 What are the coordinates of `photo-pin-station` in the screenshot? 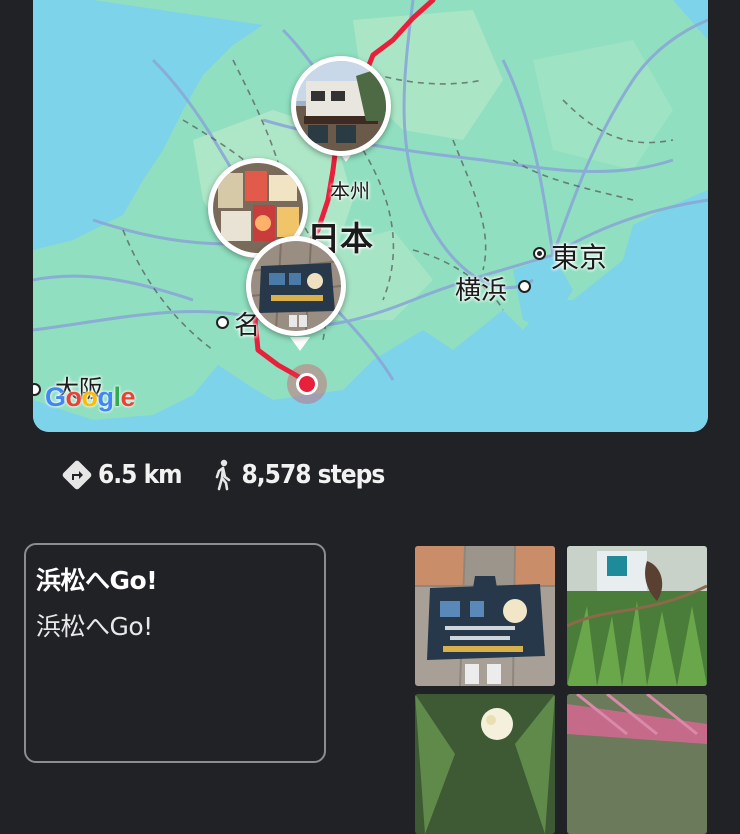 It's located at (341, 106).